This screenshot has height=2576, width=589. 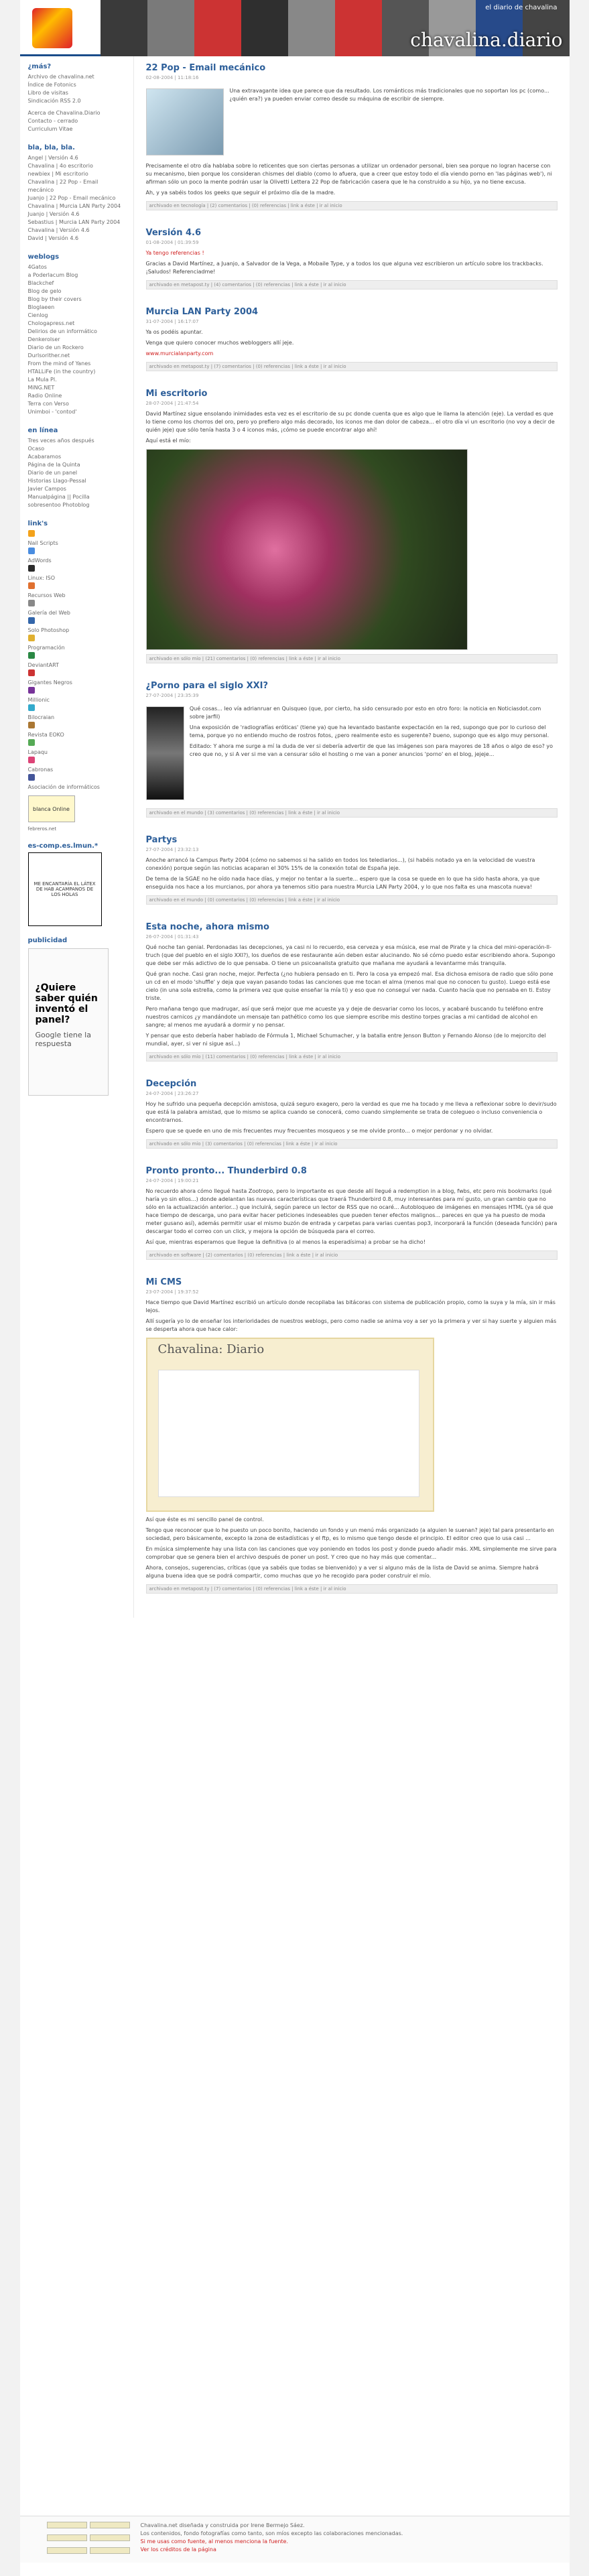 I want to click on weblog-link: Bloglaeen, so click(x=76, y=308).